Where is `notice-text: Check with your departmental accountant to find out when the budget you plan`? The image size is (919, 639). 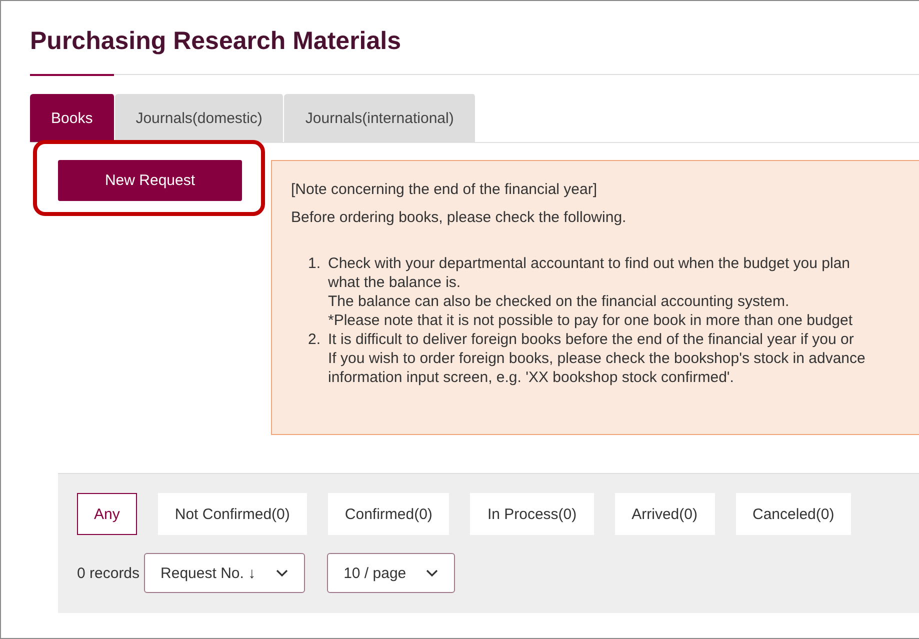 notice-text: Check with your departmental accountant to find out when the budget you plan is located at coordinates (590, 263).